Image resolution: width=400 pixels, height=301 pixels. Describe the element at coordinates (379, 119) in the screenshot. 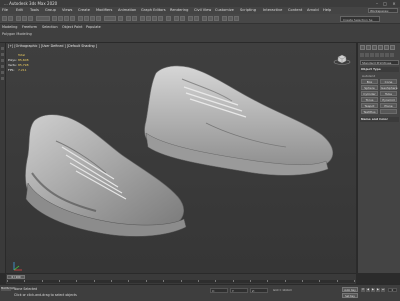

I see `name-and-color-rollout: Name and Color` at that location.